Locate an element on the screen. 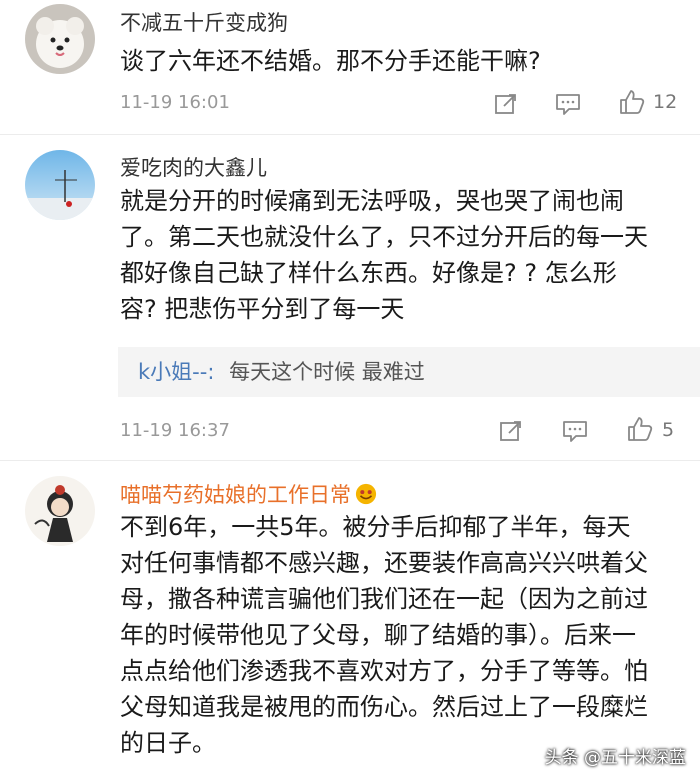 The height and width of the screenshot is (774, 700). white-dog-avatar-icon is located at coordinates (60, 39).